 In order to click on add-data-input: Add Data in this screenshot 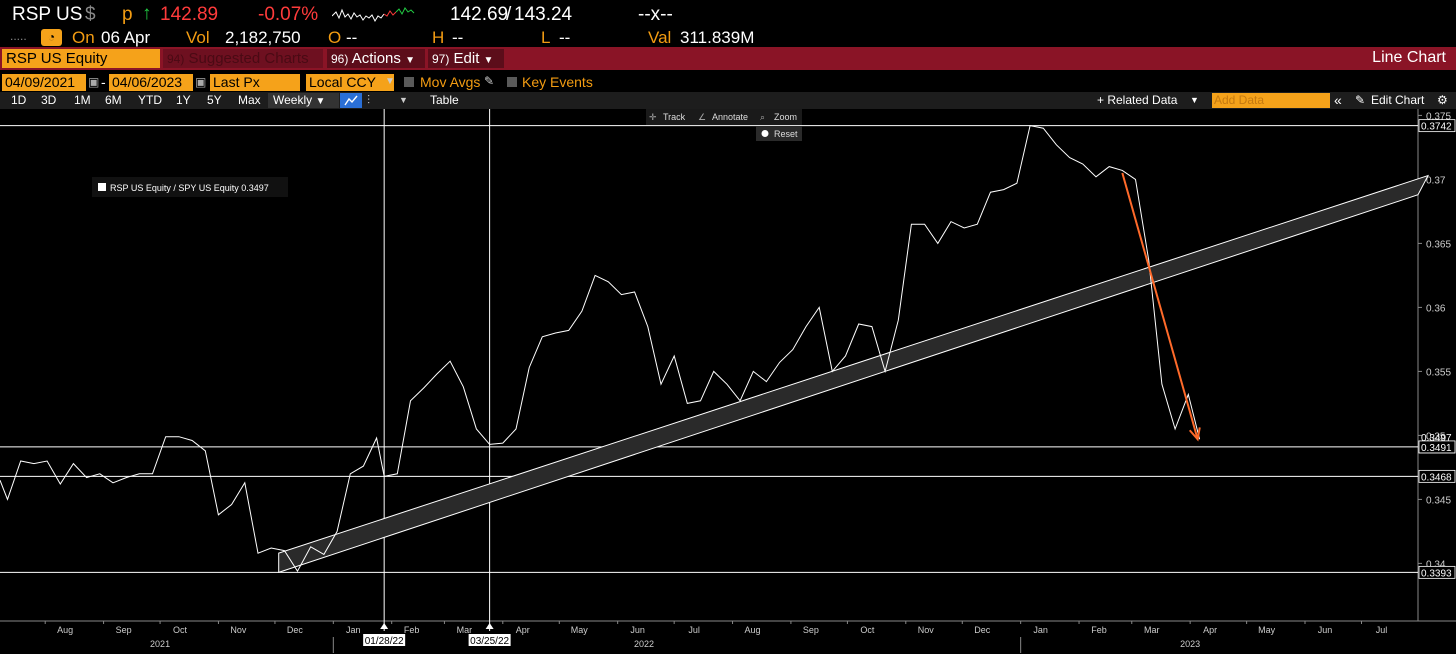, I will do `click(1271, 100)`.